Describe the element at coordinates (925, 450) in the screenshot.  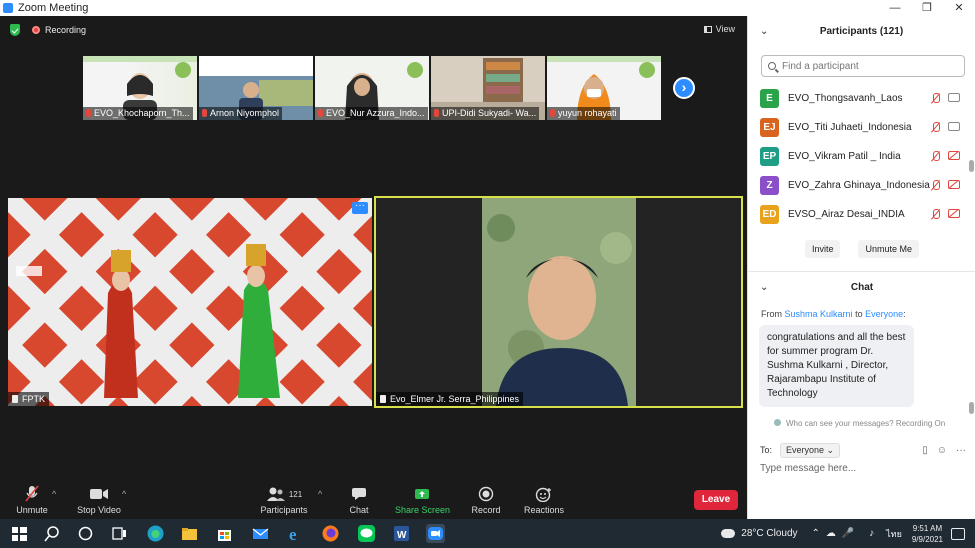
I see `file-icon: ▯` at that location.